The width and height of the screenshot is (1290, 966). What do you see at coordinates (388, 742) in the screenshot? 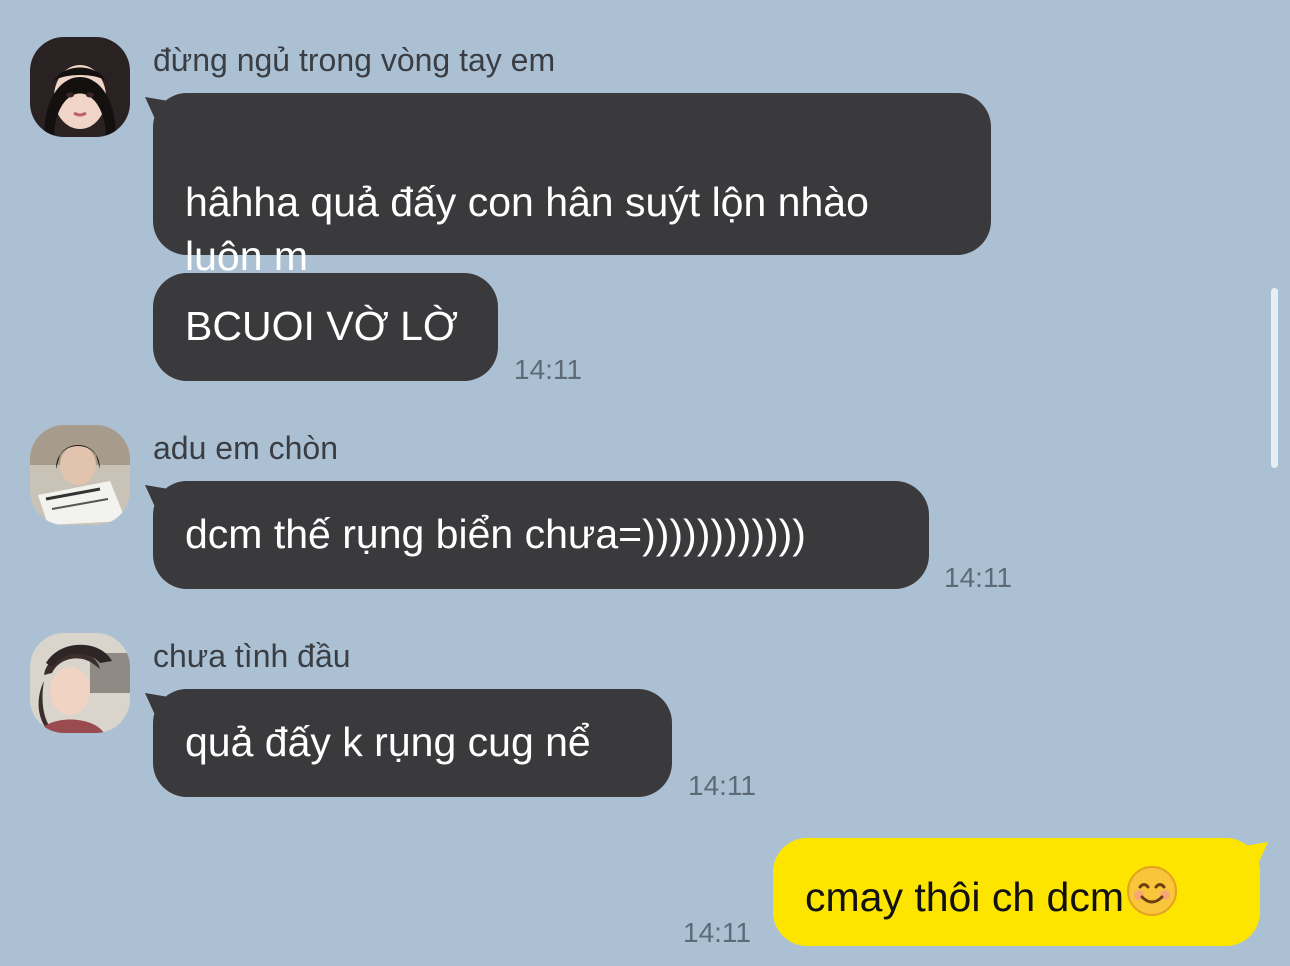
I see `message-text: quả đấy k rụng cug nể` at bounding box center [388, 742].